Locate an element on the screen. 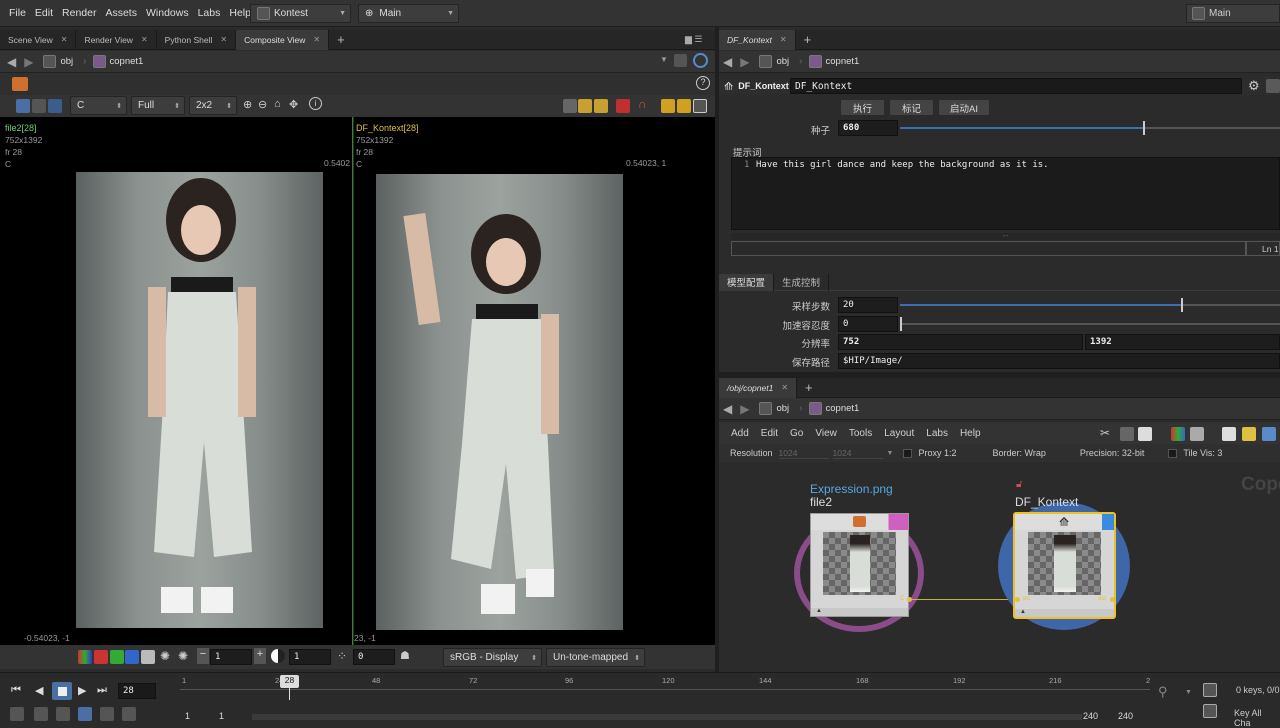  df-input-port: src is located at coordinates (1026, 599).